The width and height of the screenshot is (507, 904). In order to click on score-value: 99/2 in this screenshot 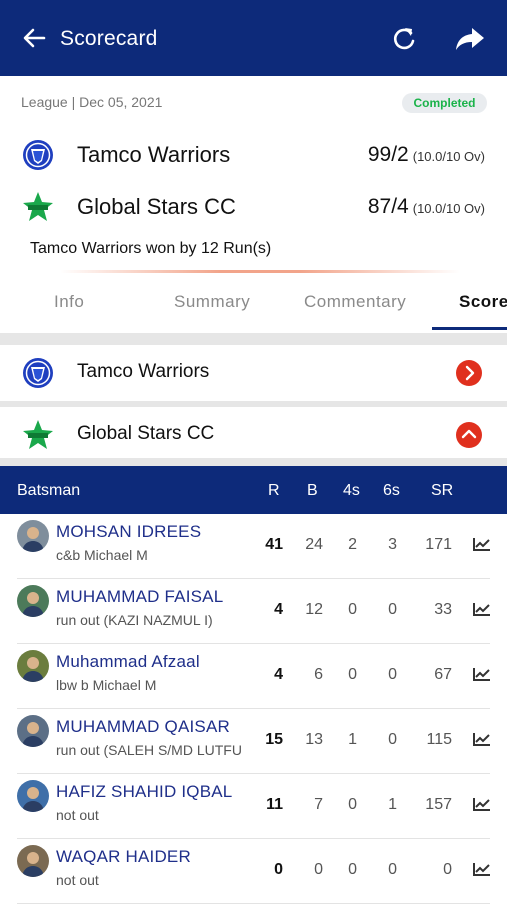, I will do `click(388, 154)`.